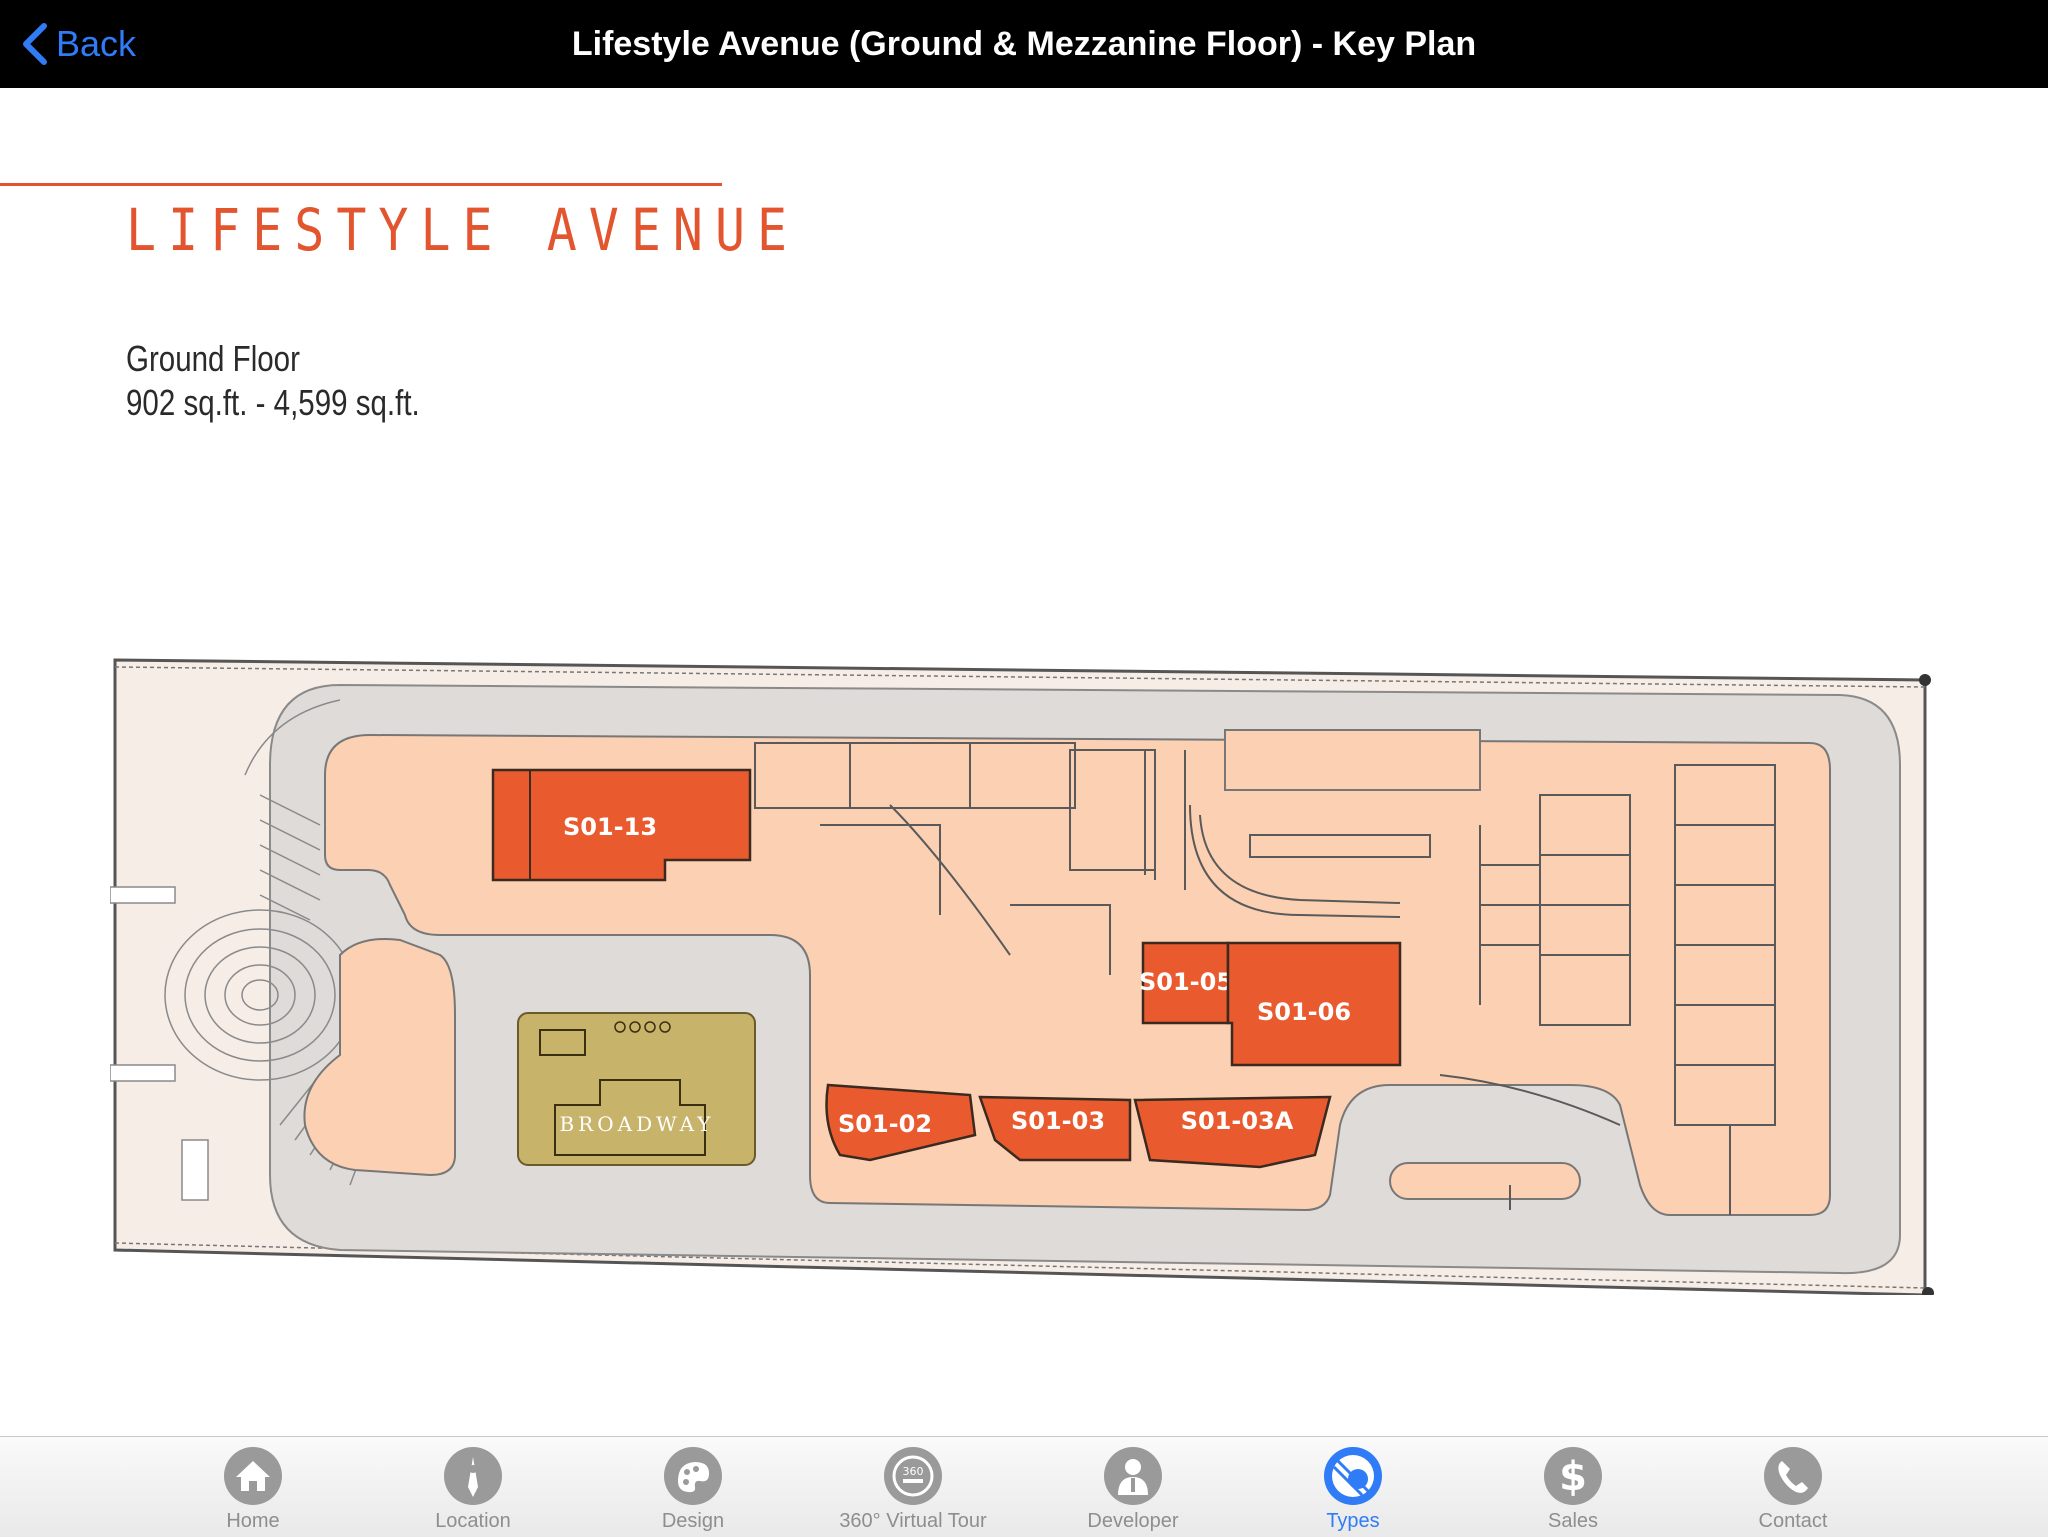 The image size is (2048, 1537). I want to click on tab-sales: $ Sales, so click(1573, 1487).